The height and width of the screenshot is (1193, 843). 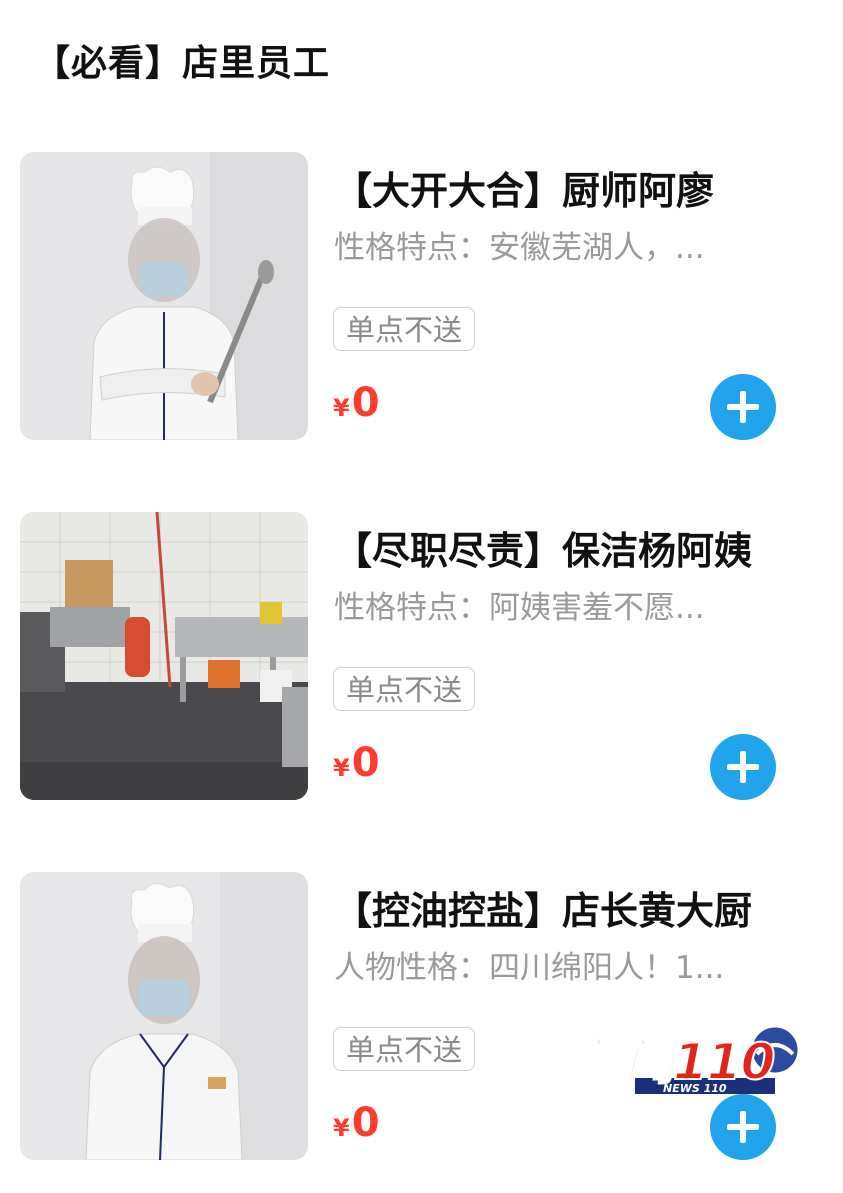 I want to click on product-name: 【大开大合】厨师阿廖, so click(x=524, y=187).